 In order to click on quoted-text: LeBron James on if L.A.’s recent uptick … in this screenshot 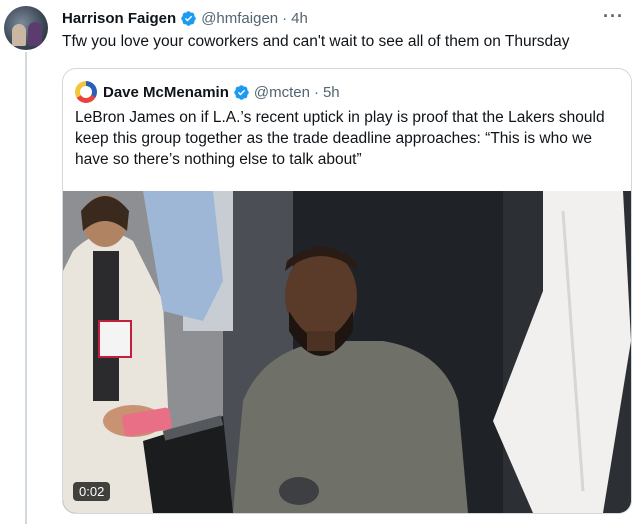, I will do `click(340, 138)`.